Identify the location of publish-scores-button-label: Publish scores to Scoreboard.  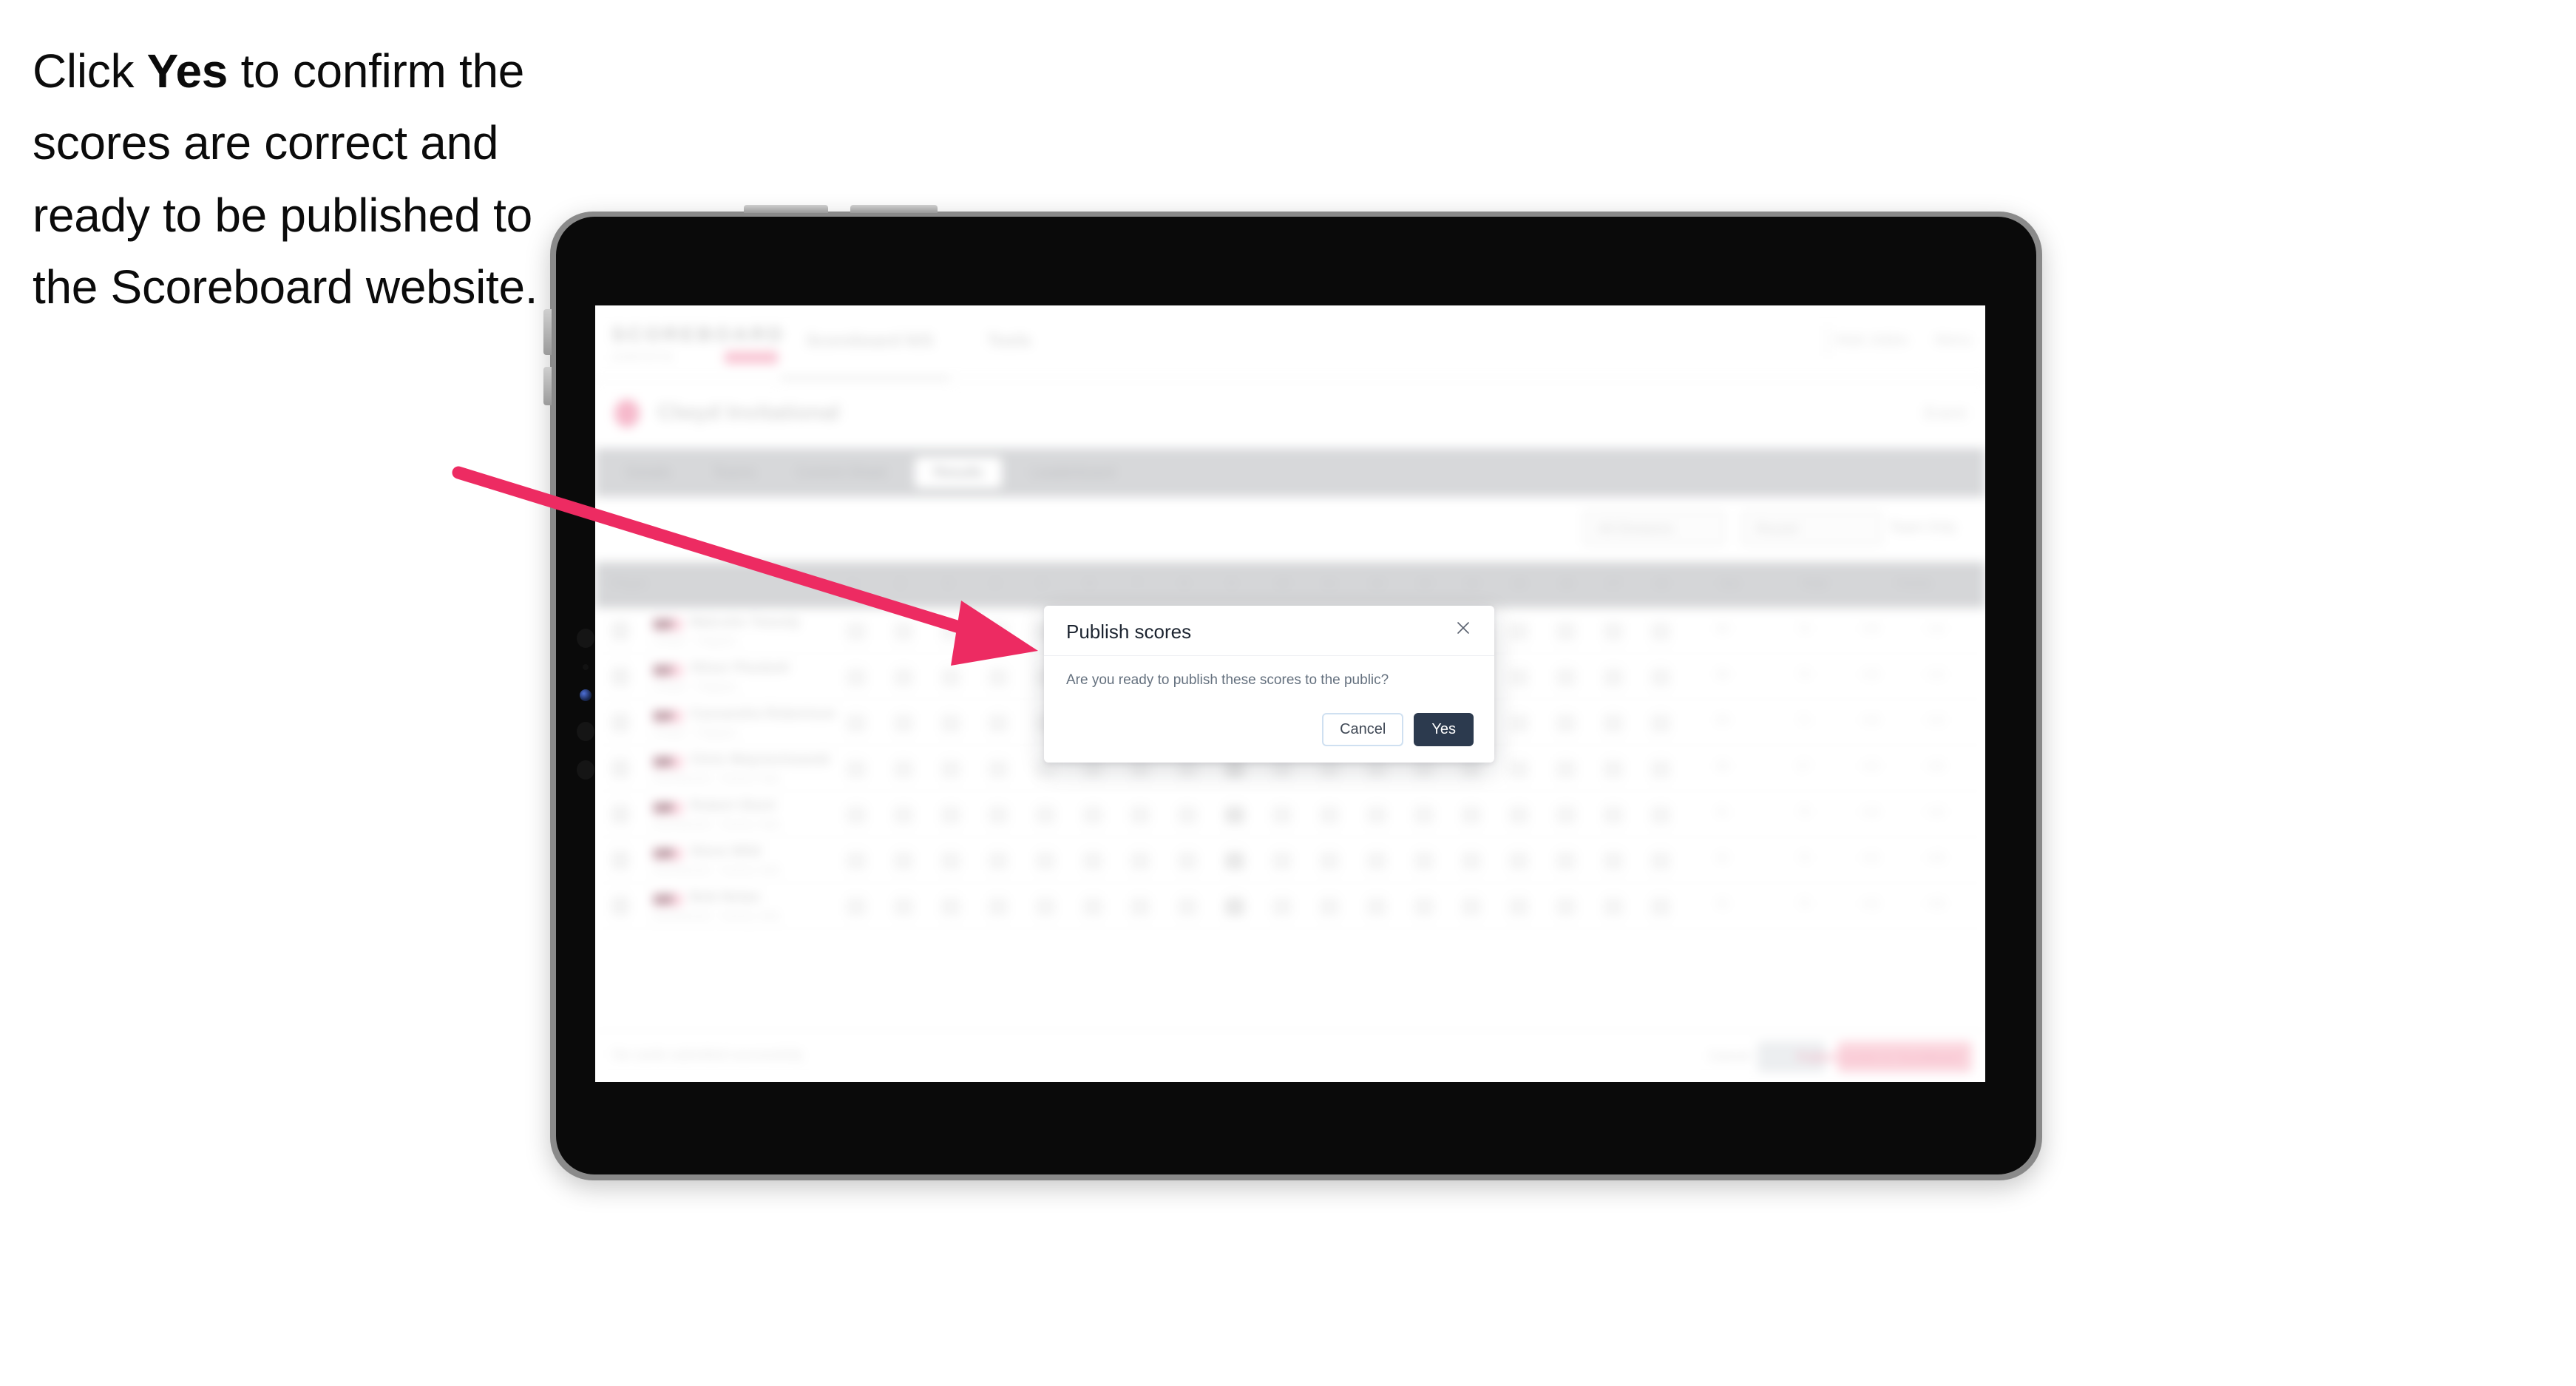
(1879, 1057).